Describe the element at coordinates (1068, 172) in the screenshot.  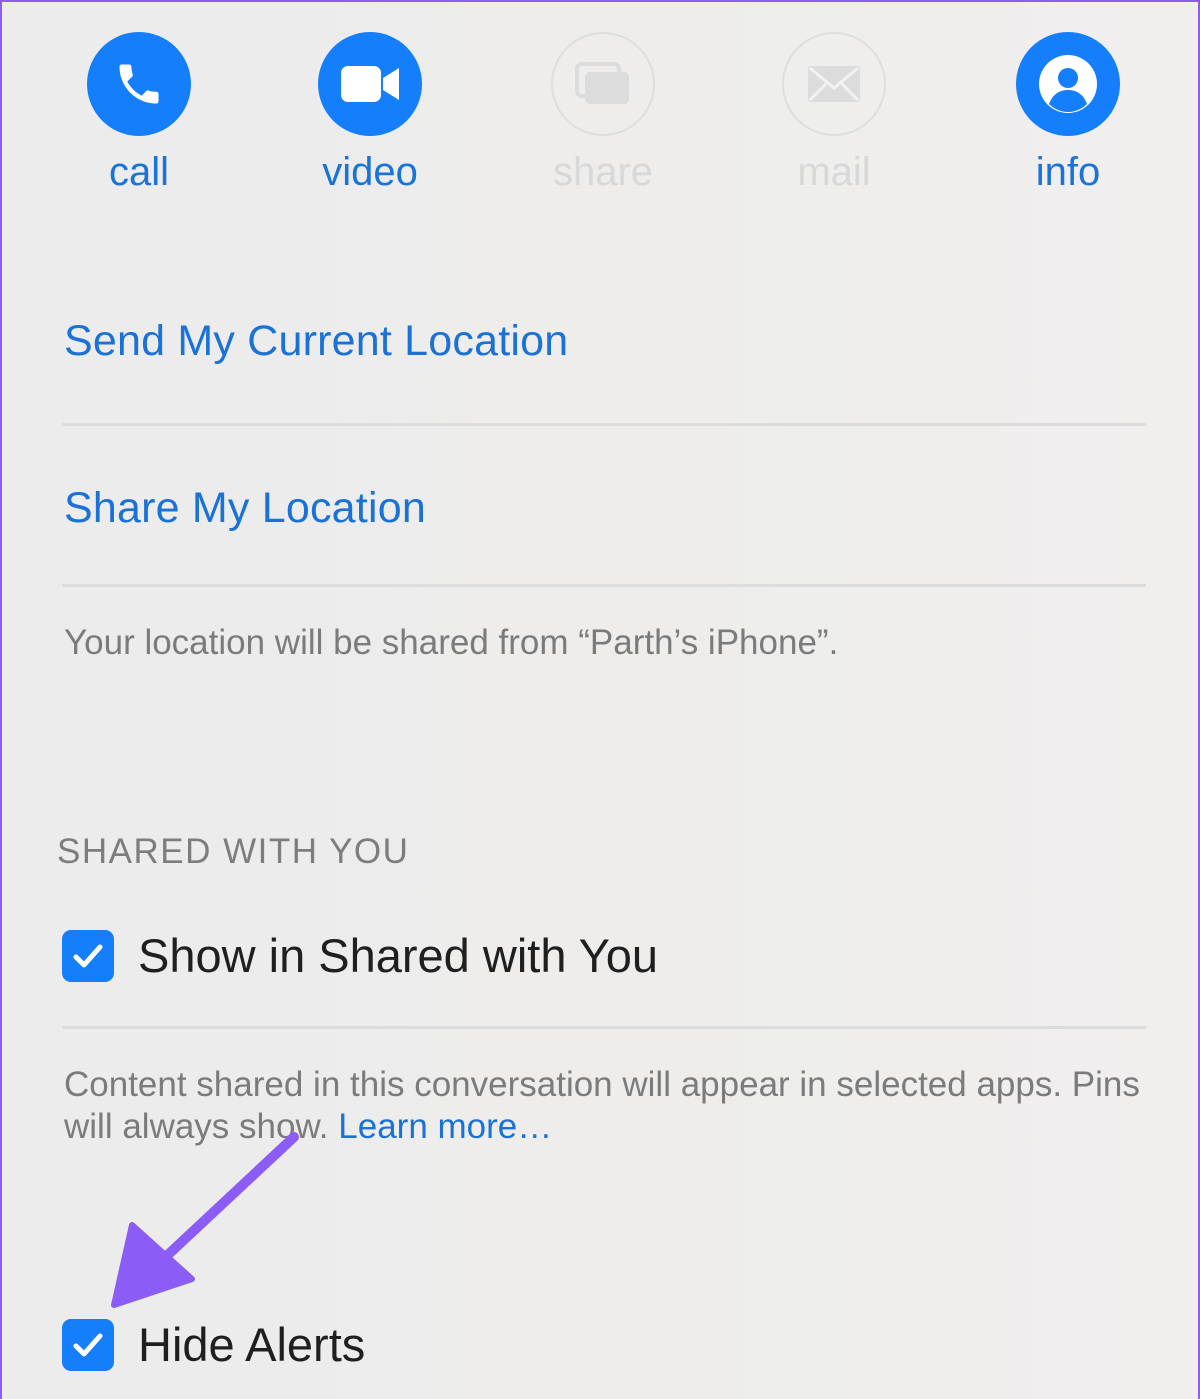
I see `info-label: info` at that location.